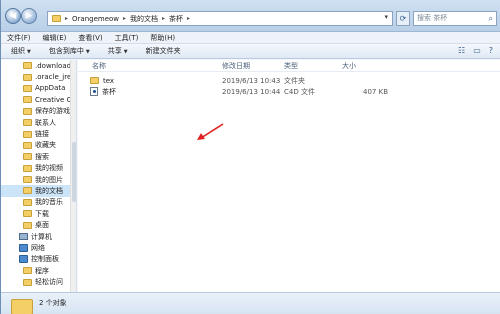 The height and width of the screenshot is (314, 500). What do you see at coordinates (45, 259) in the screenshot?
I see `sidebar-item-label: 控制面板` at bounding box center [45, 259].